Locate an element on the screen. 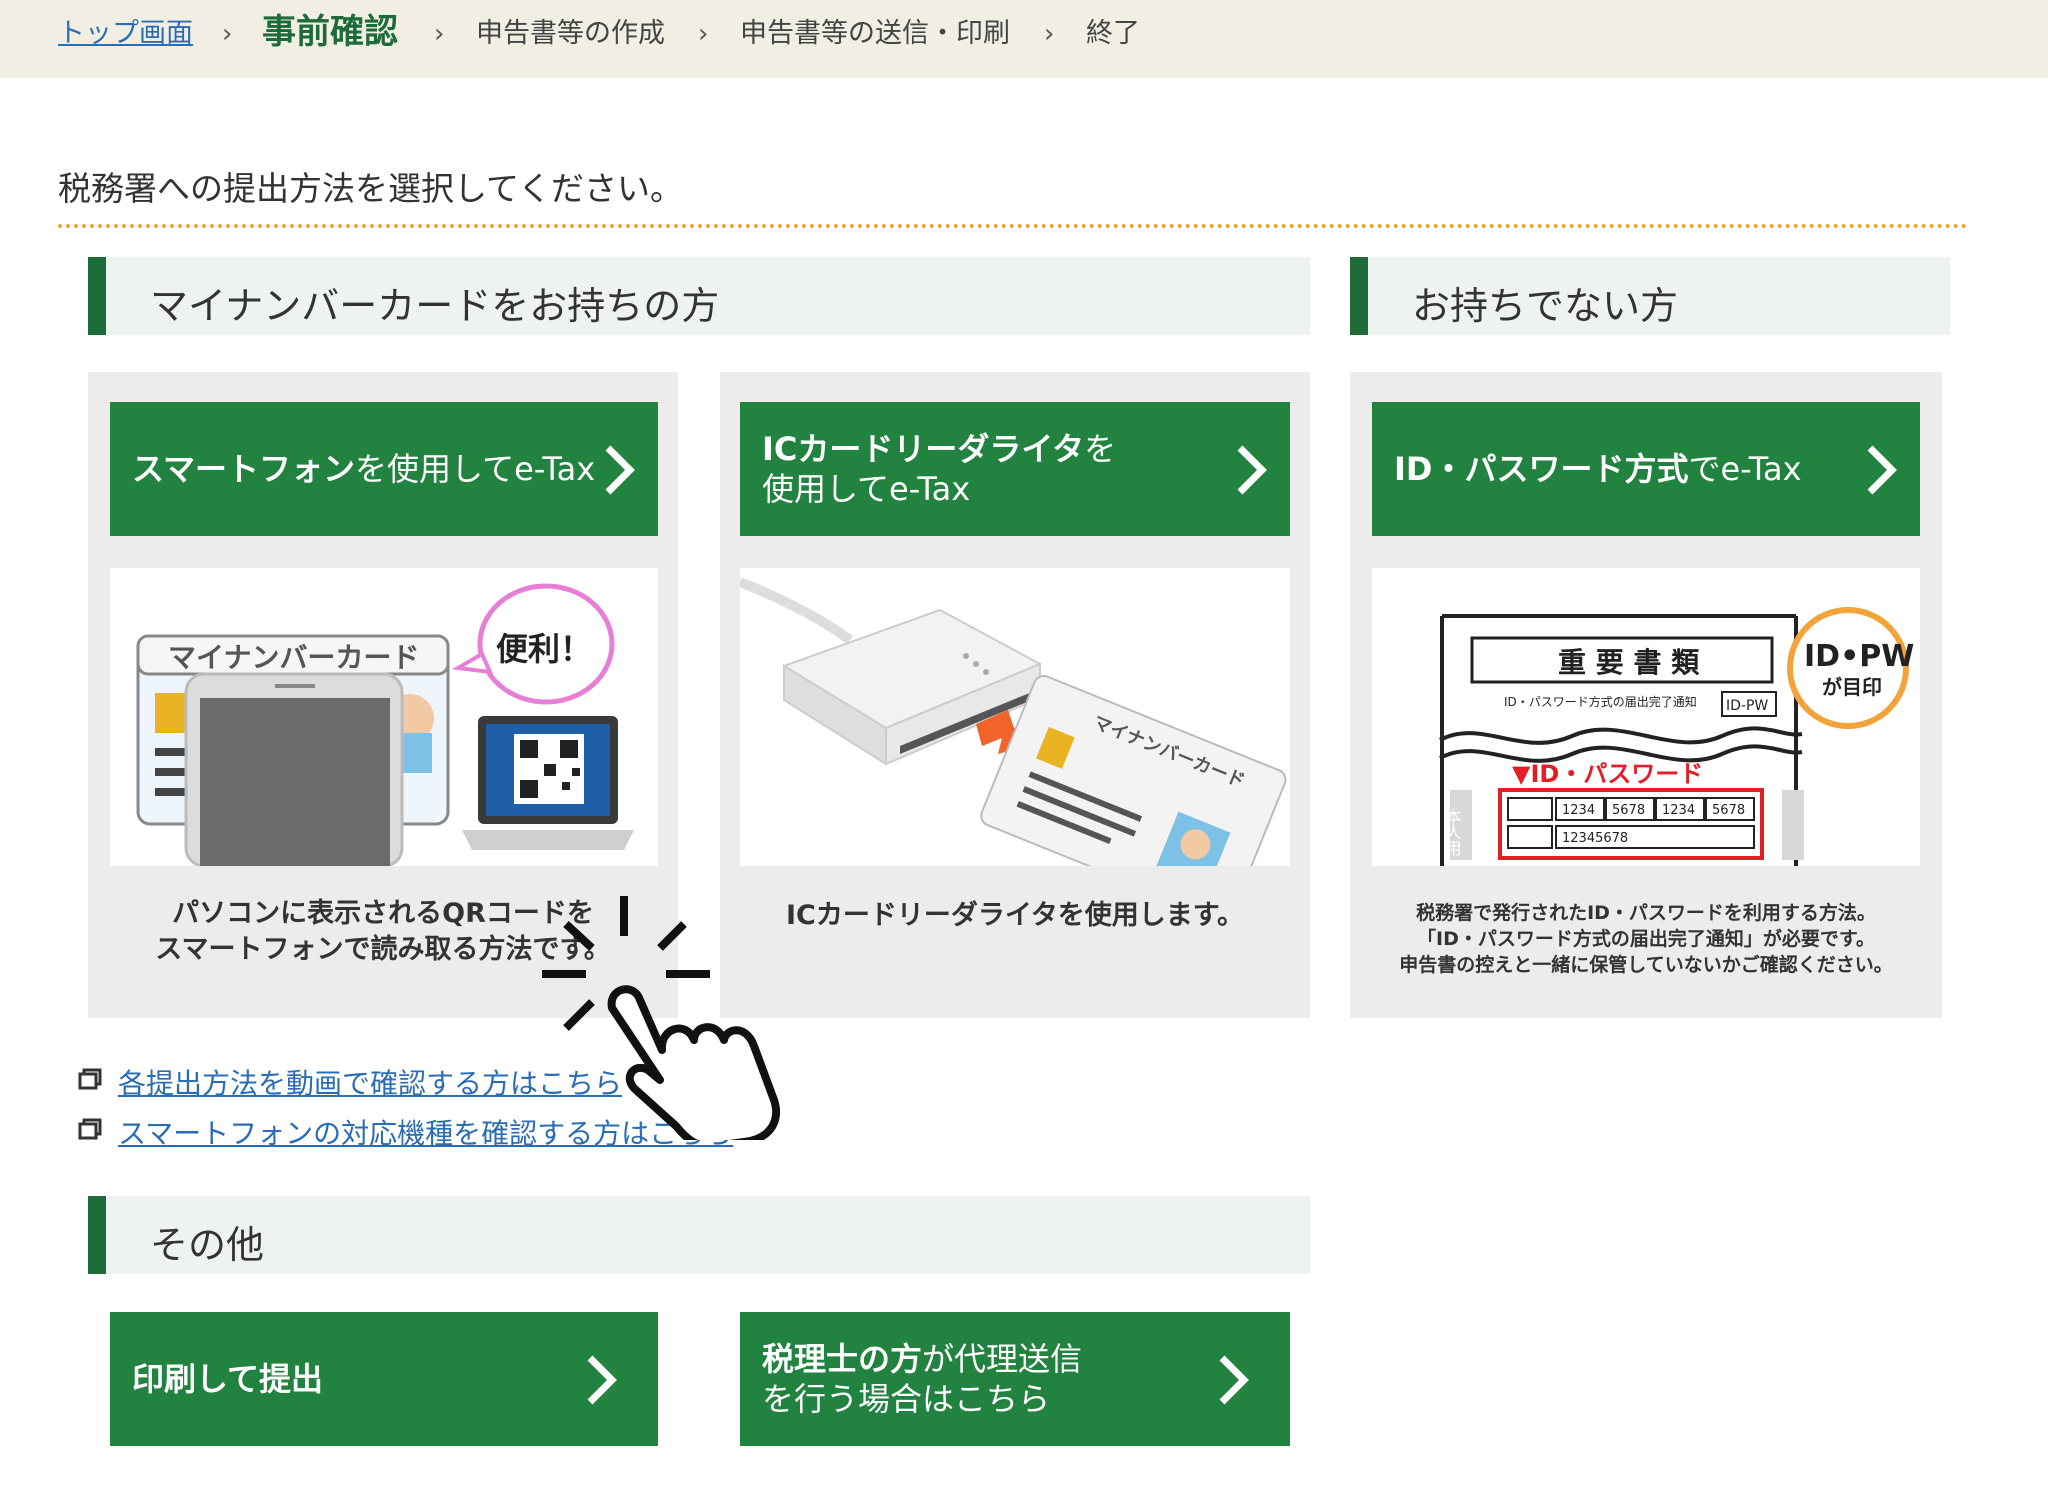 Image resolution: width=2048 pixels, height=1511 pixels. idpw-etax-button: ID・パスワード方式でe-Tax is located at coordinates (1646, 469).